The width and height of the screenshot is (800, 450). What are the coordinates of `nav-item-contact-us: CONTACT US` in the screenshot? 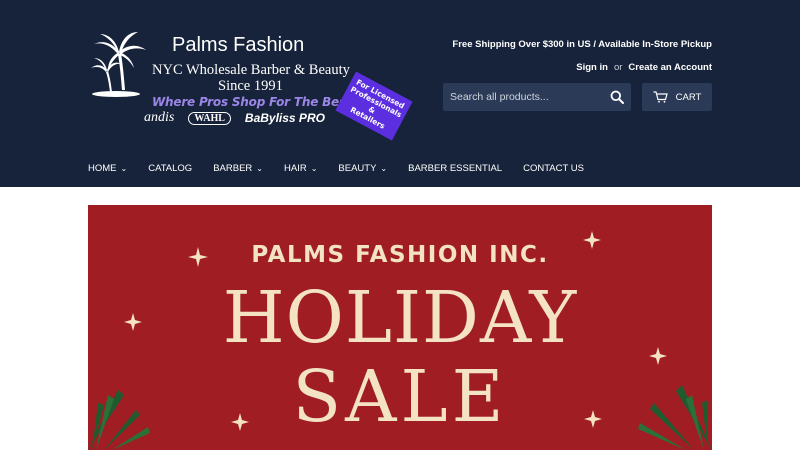 It's located at (553, 168).